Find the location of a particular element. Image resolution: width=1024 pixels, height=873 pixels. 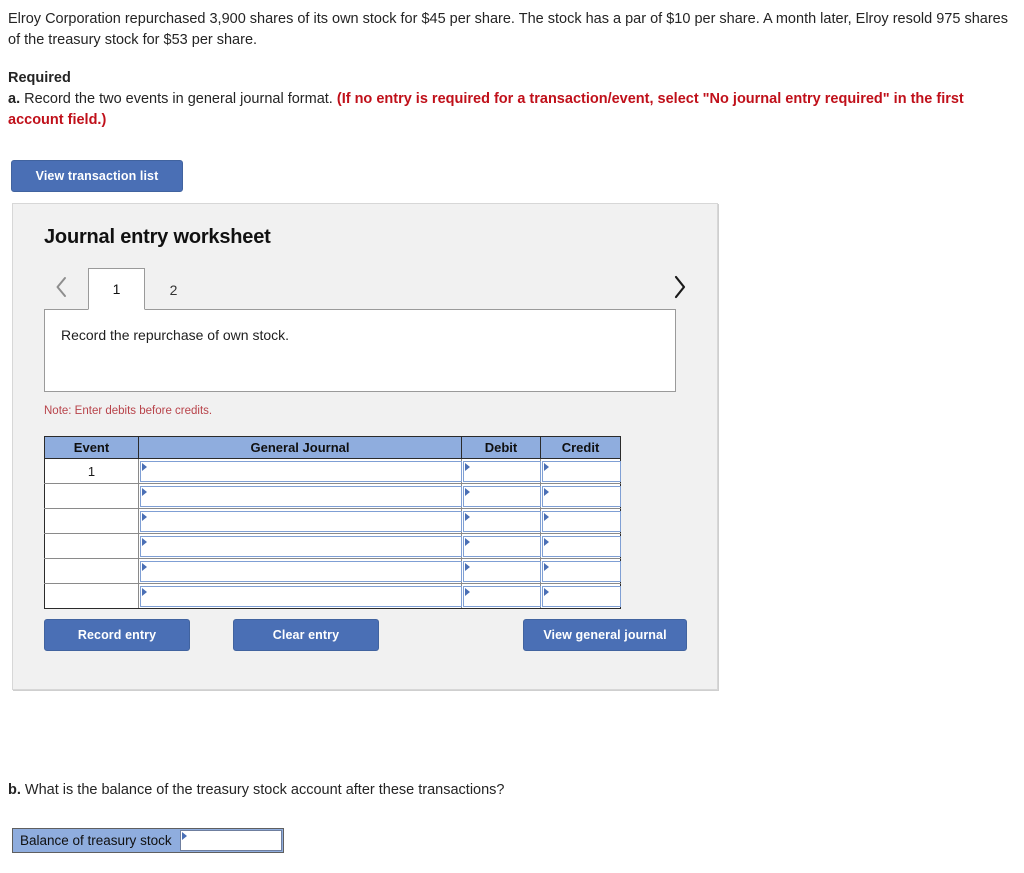

chevron-right-icon is located at coordinates (679, 287).